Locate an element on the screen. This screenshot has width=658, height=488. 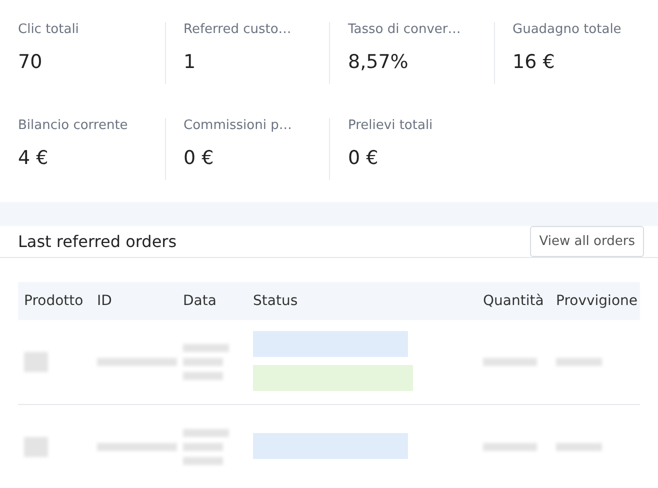
stat-value: 70 is located at coordinates (31, 62).